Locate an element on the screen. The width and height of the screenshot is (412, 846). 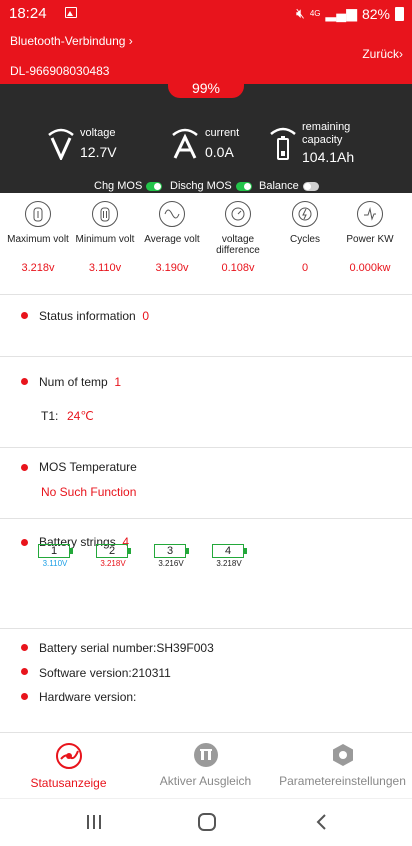
tab-statusanzeige: Statusanzeige is located at coordinates (68, 766).